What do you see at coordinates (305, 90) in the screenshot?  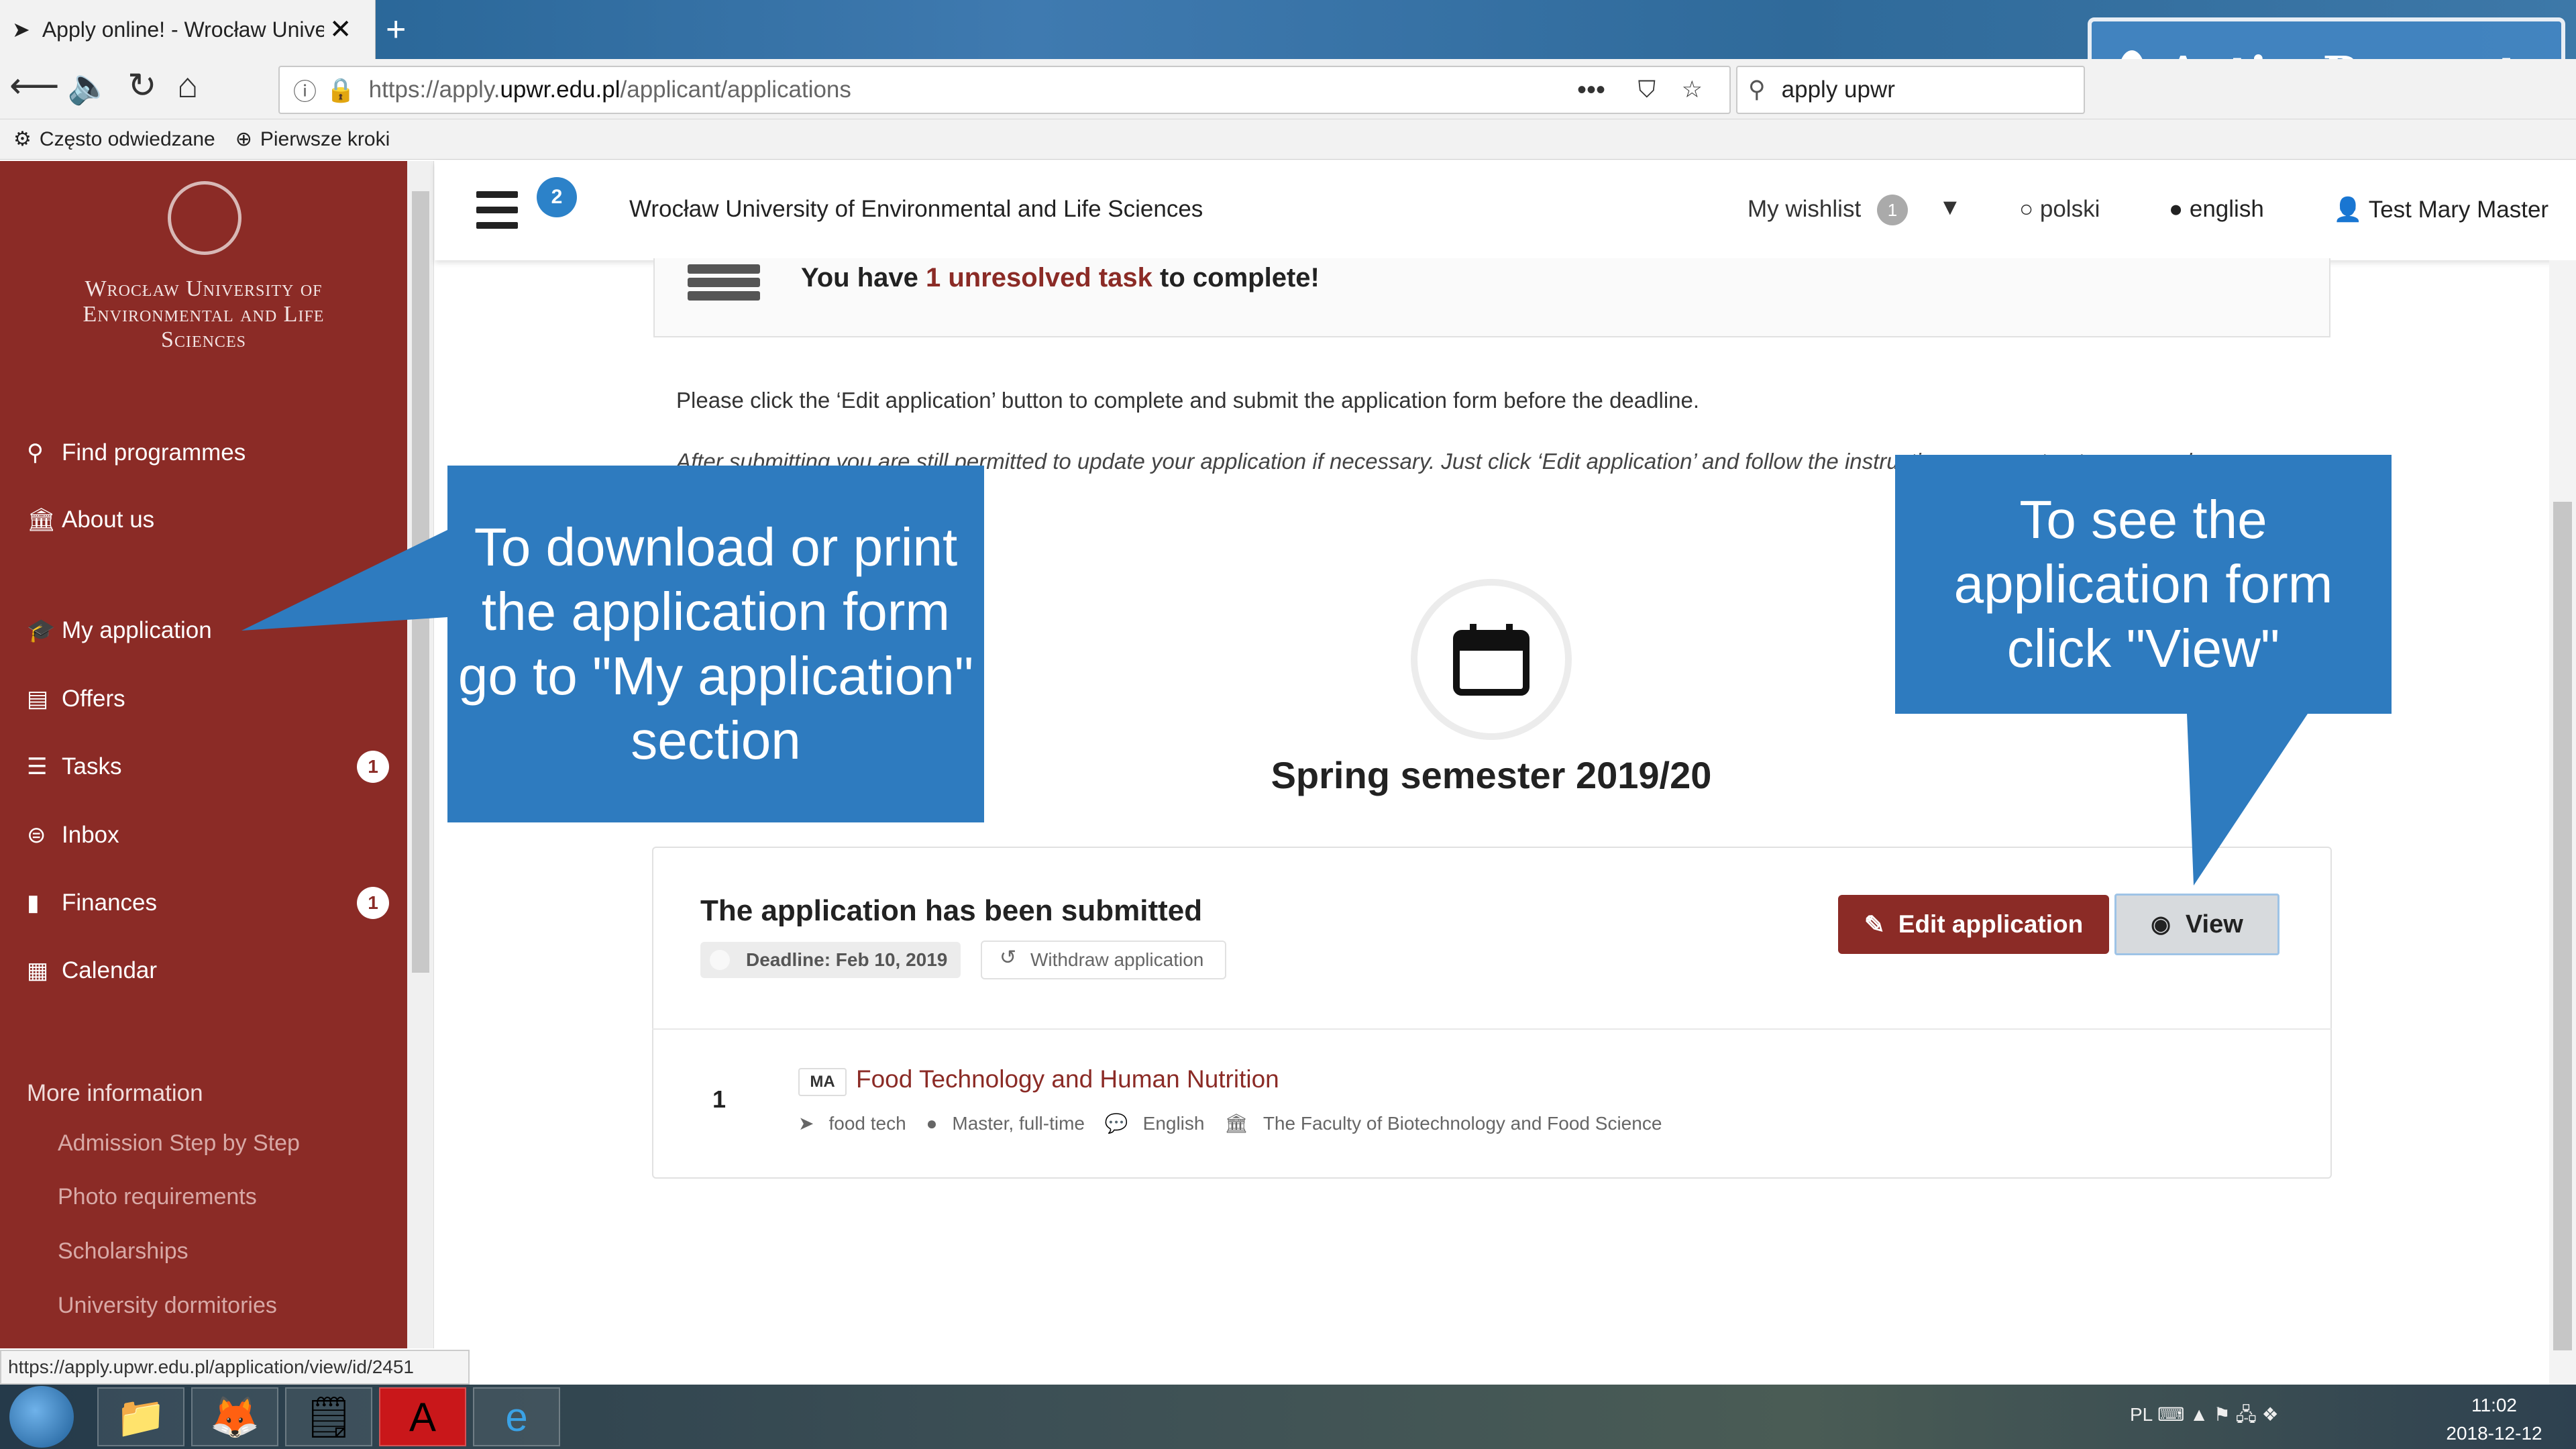 I see `info-icon: ⓘ` at bounding box center [305, 90].